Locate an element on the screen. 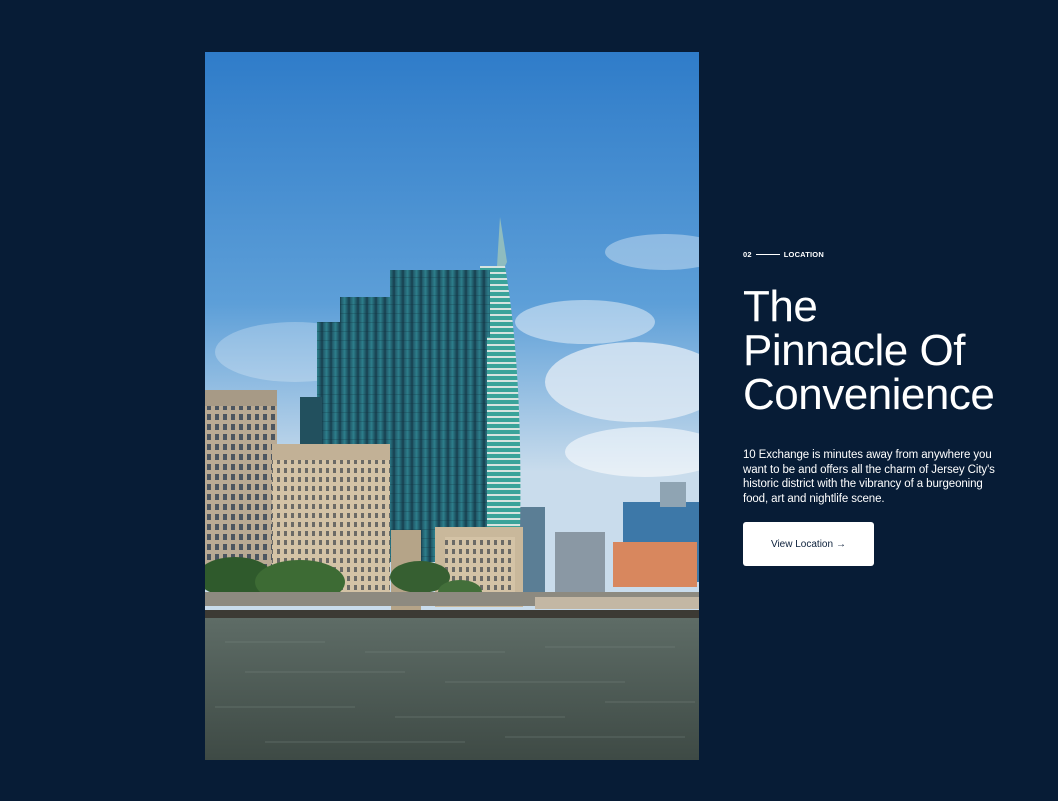 The height and width of the screenshot is (801, 1058). page-title: The Pinnacle Of Convenience is located at coordinates (893, 351).